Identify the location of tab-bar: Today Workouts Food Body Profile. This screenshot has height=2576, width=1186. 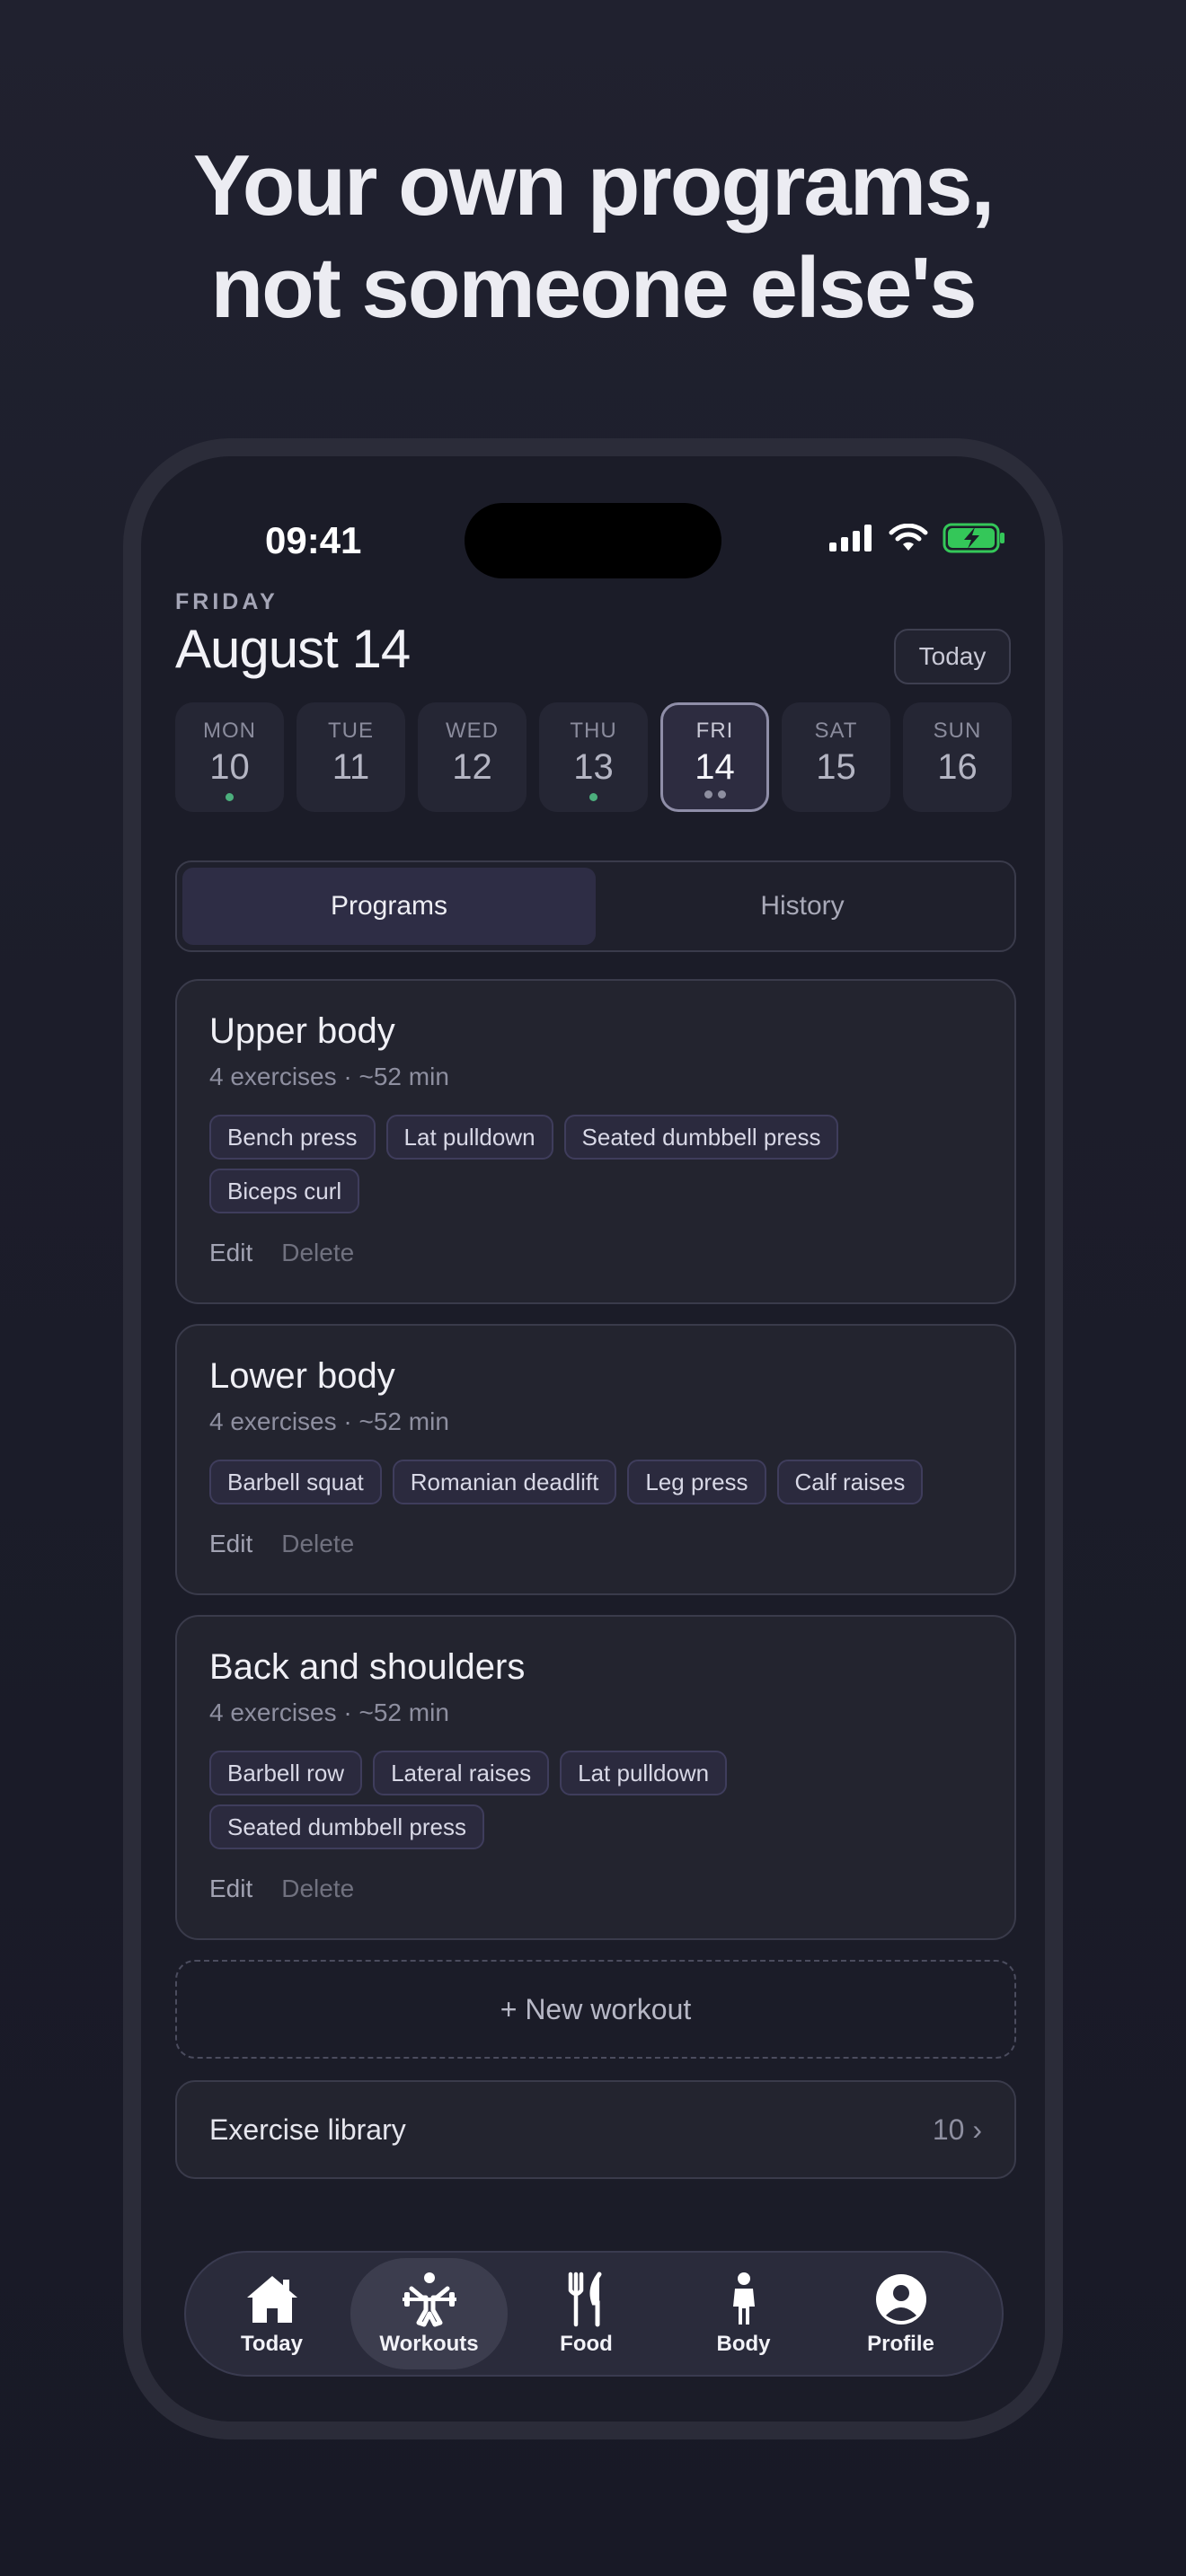
(594, 2314).